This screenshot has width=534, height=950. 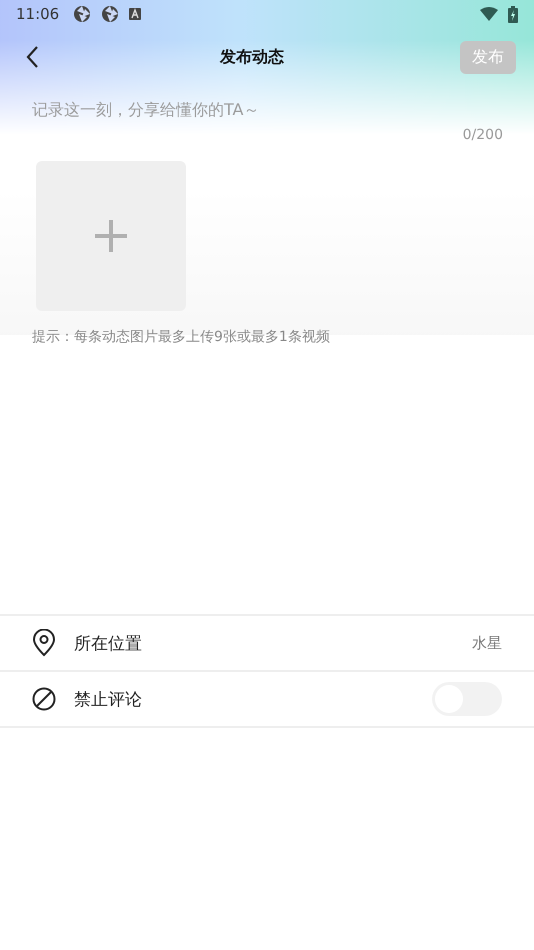 What do you see at coordinates (513, 14) in the screenshot?
I see `battery-icon` at bounding box center [513, 14].